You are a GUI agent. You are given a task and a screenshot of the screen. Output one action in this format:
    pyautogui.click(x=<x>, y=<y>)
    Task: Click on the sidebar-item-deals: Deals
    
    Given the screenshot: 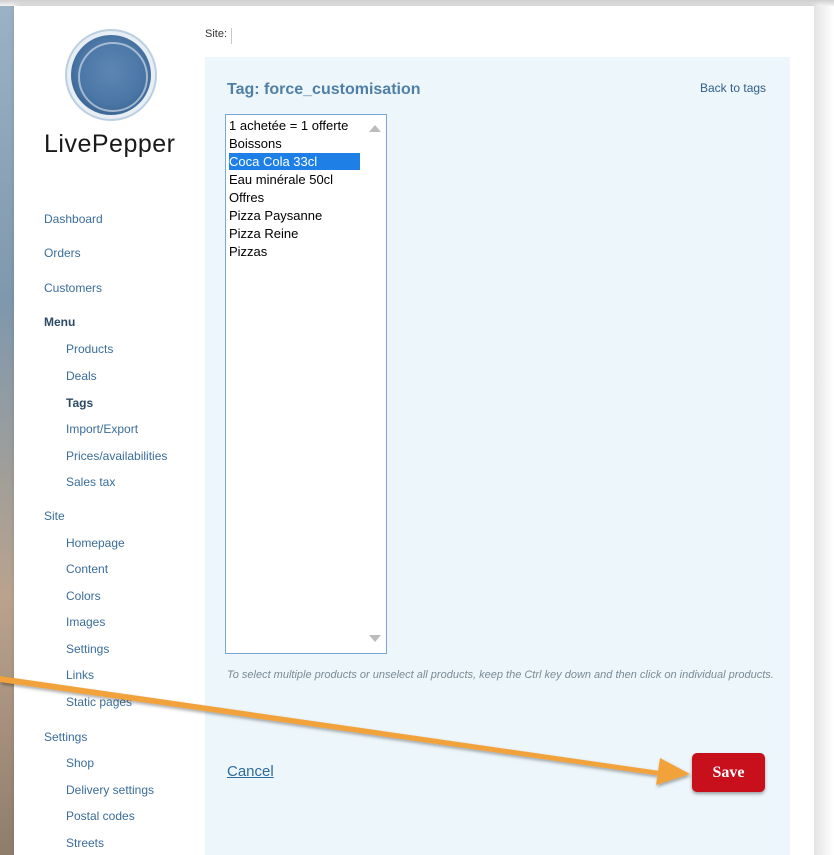 What is the action you would take?
    pyautogui.click(x=81, y=376)
    